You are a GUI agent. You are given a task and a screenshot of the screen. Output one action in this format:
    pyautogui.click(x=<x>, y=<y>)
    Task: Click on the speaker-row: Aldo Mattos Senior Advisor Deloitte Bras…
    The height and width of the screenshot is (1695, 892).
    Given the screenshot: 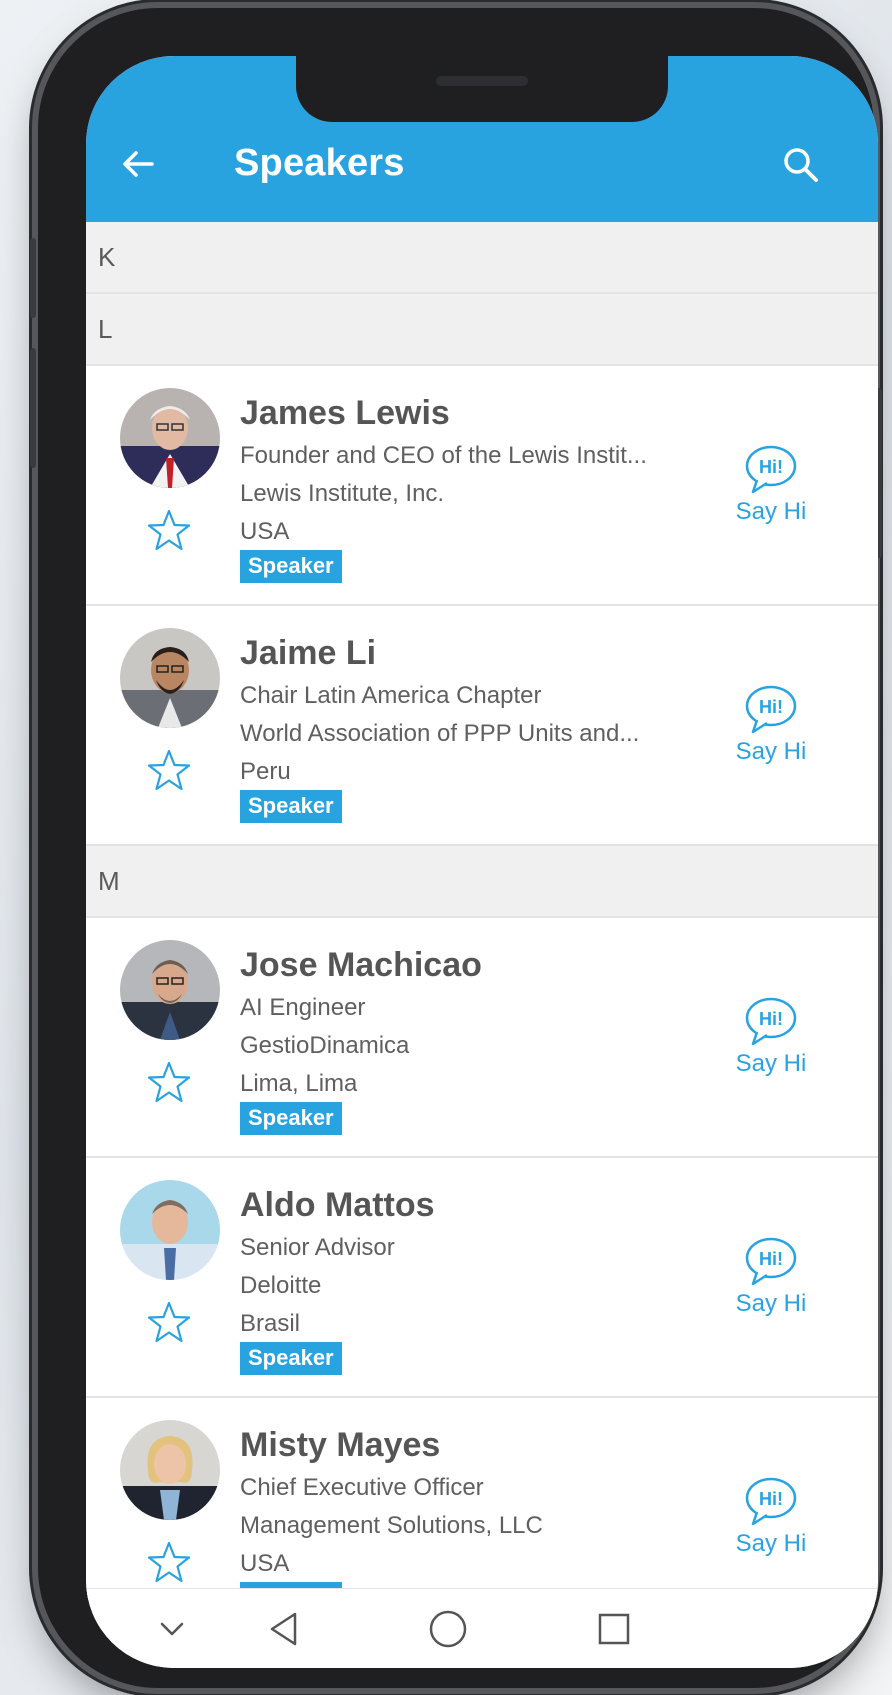 What is the action you would take?
    pyautogui.click(x=482, y=1278)
    